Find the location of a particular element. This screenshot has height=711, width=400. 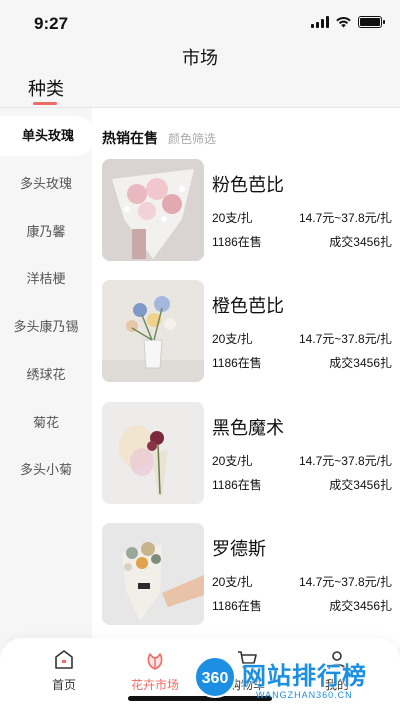

product-name: 罗德斯 is located at coordinates (239, 549).